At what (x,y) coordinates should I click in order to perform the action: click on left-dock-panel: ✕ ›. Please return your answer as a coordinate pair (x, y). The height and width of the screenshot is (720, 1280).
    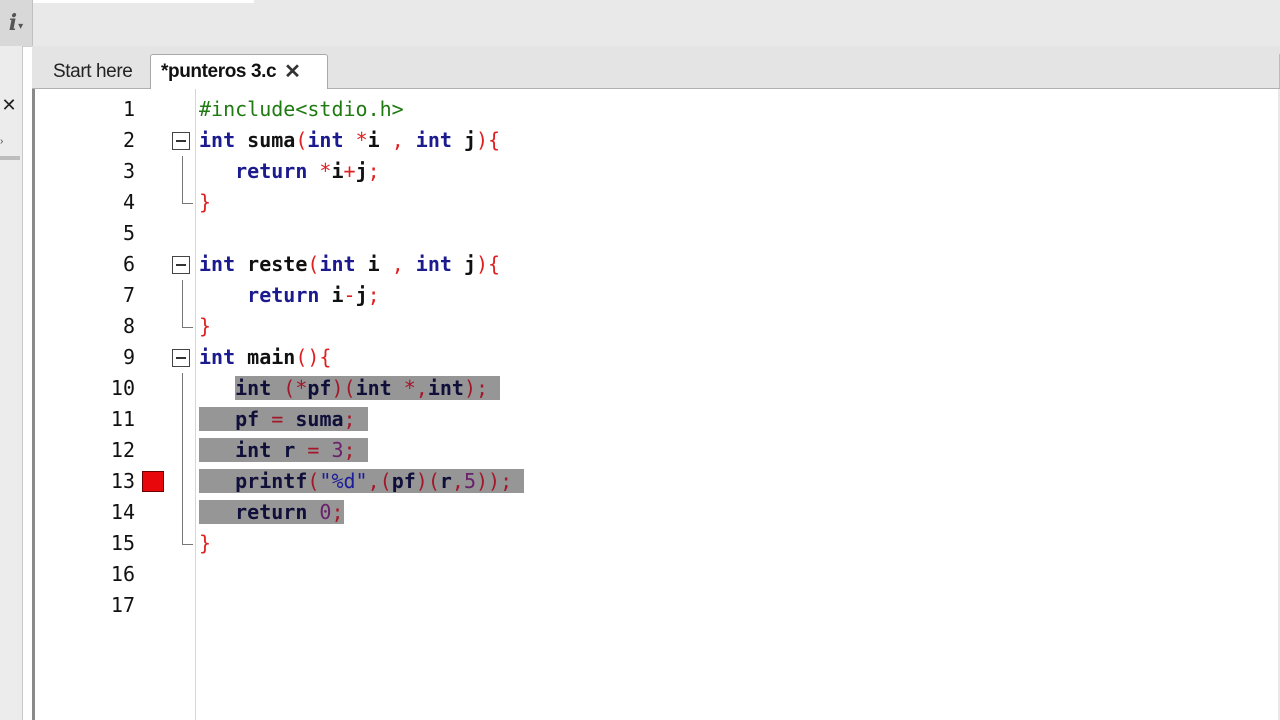
    Looking at the image, I should click on (11, 383).